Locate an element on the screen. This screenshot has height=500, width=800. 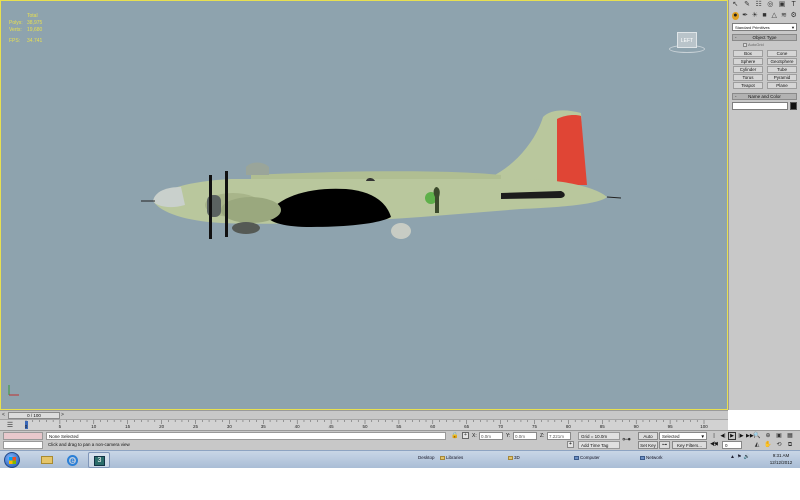
maximize-viewport-icon: ⧉ is located at coordinates (790, 445).